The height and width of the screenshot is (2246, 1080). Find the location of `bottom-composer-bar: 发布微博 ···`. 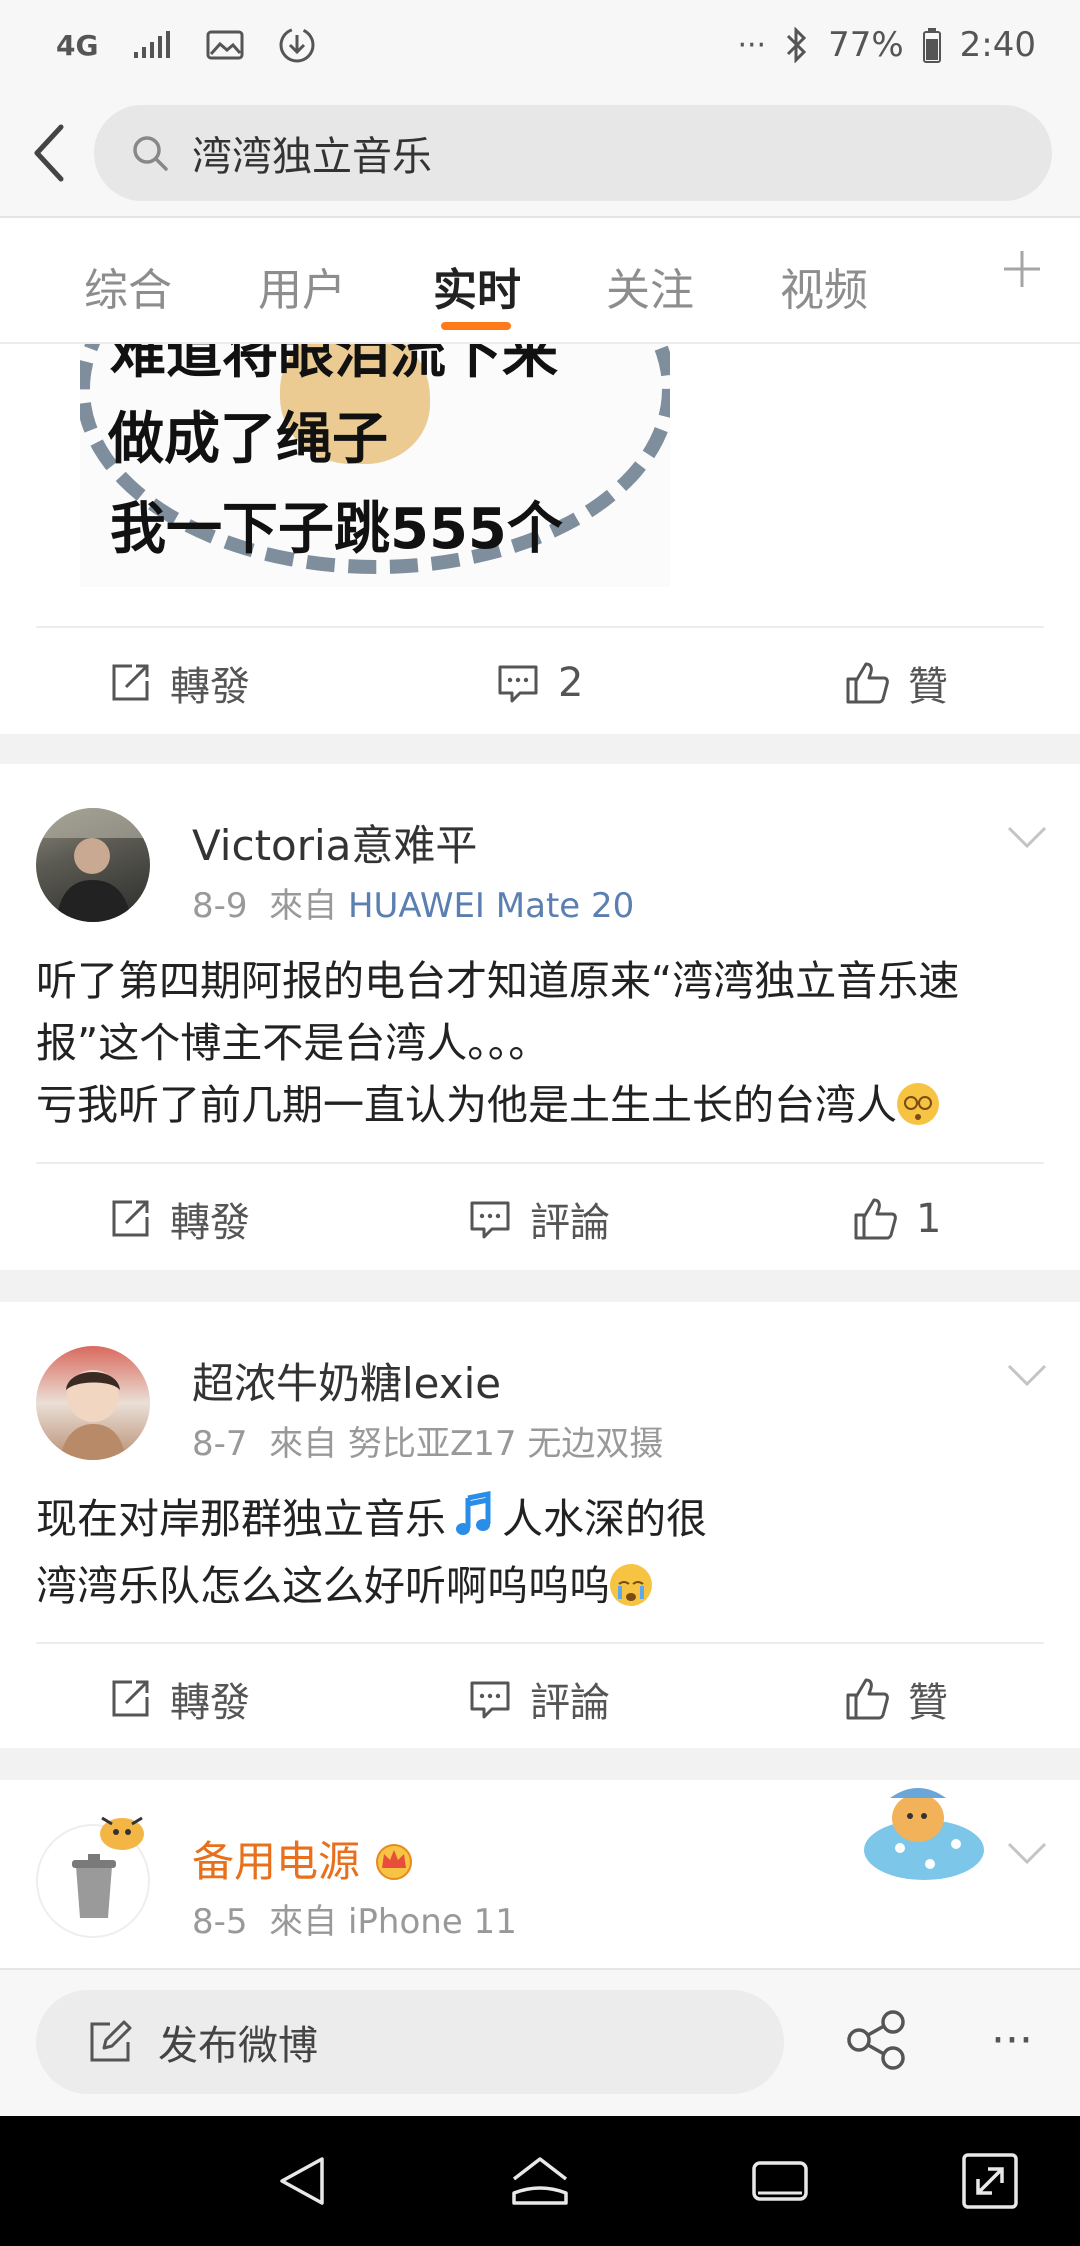

bottom-composer-bar: 发布微博 ··· is located at coordinates (540, 2042).